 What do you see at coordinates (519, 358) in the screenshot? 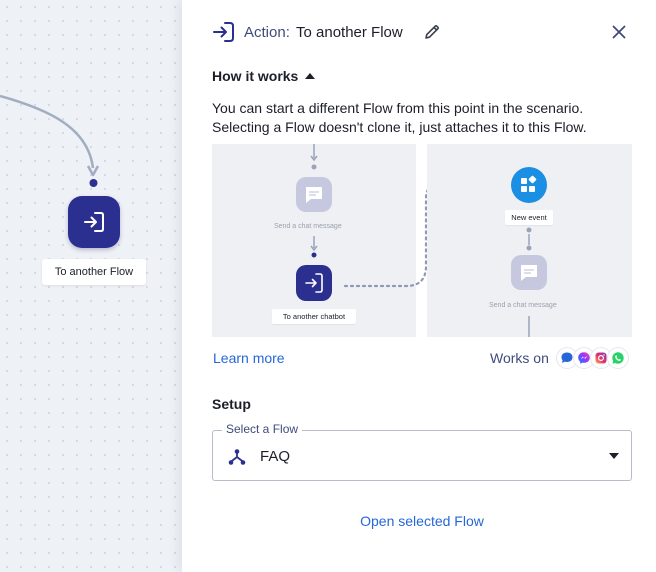
I see `works-on-label: Works on` at bounding box center [519, 358].